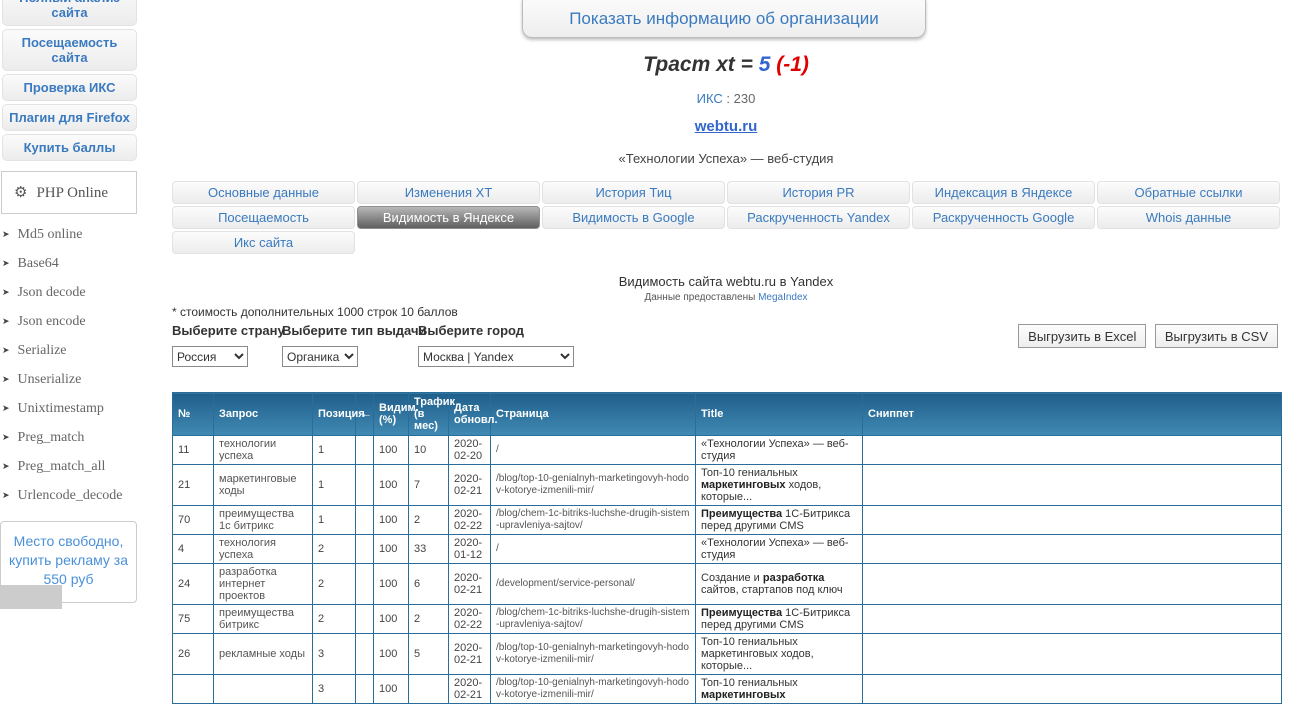 This screenshot has width=1299, height=704. Describe the element at coordinates (84, 350) in the screenshot. I see `php-tool-item: ➤ Serialize` at that location.